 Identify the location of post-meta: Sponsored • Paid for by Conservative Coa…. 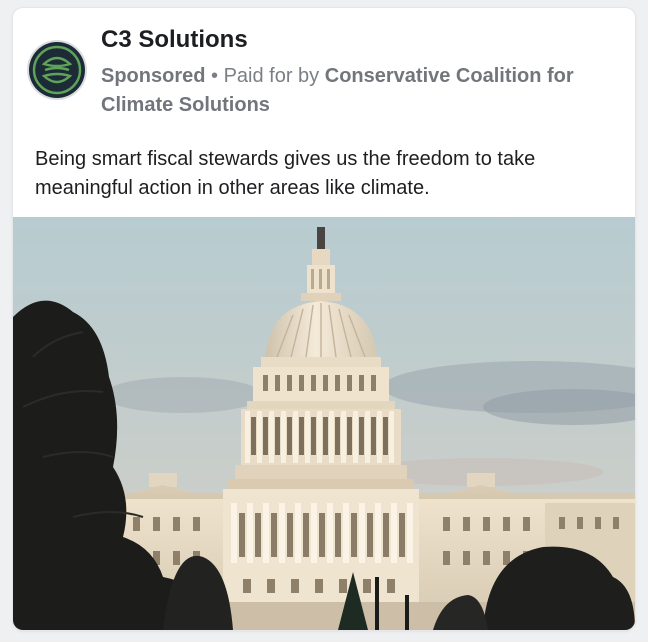
(351, 91).